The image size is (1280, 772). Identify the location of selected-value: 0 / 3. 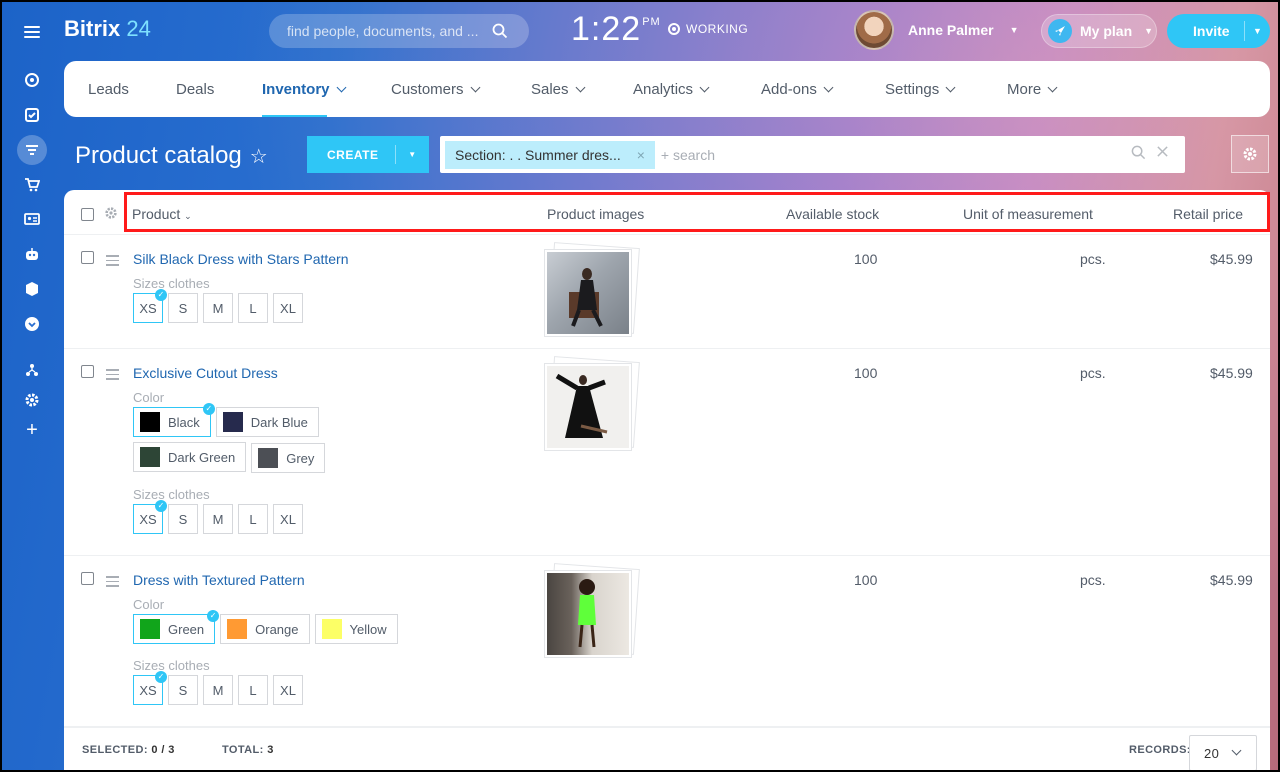
(163, 750).